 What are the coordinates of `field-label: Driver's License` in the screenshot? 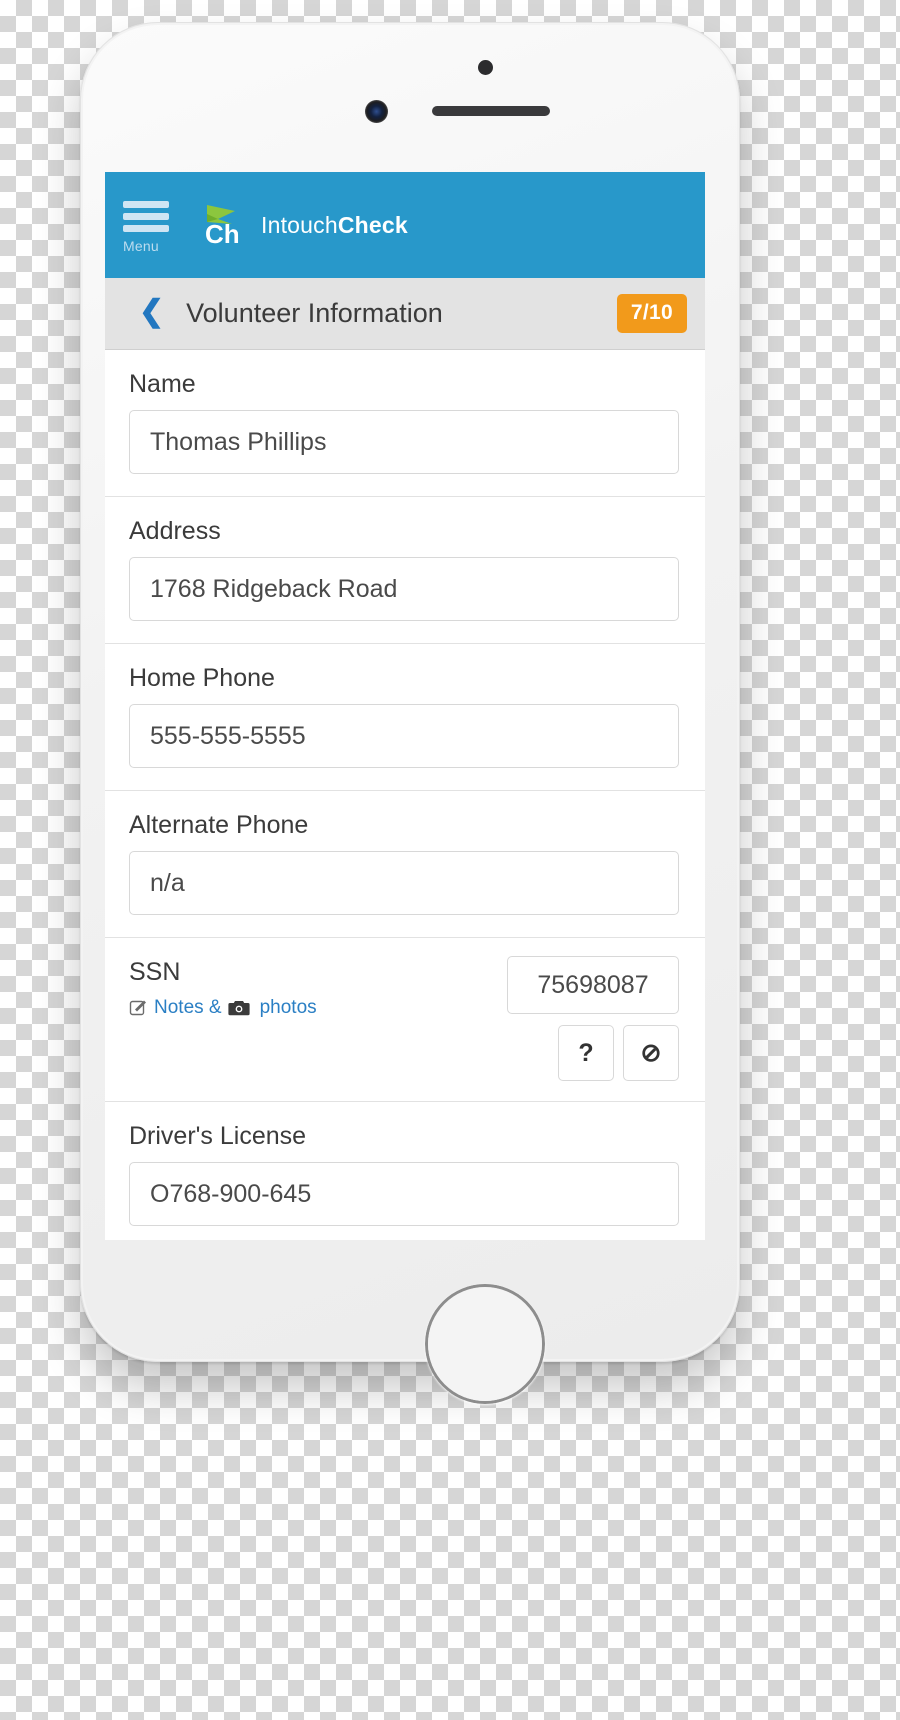 It's located at (218, 1136).